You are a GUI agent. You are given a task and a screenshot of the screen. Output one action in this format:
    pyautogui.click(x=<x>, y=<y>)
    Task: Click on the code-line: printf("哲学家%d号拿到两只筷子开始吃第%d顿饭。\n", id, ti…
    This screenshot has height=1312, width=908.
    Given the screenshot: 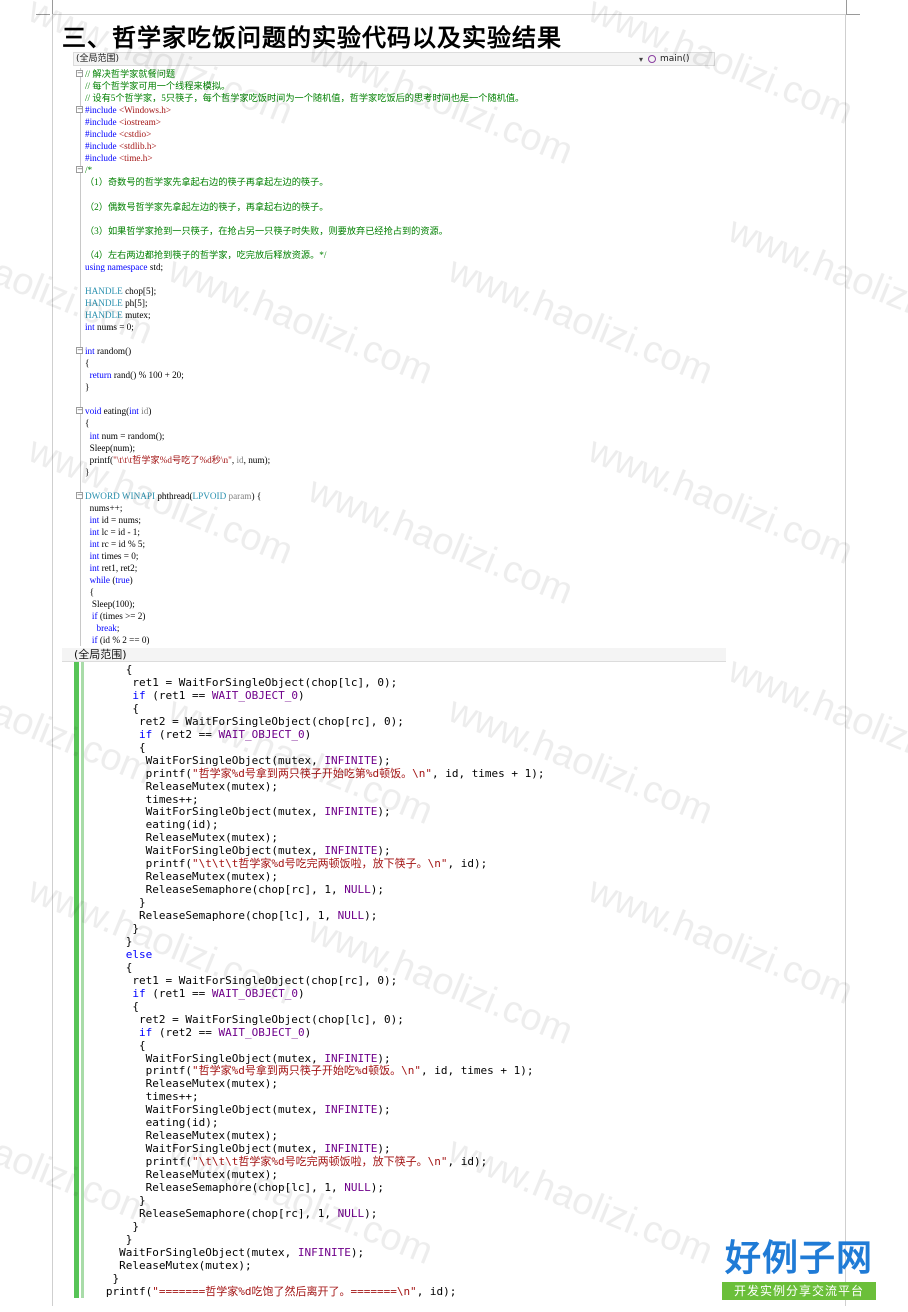 What is the action you would take?
    pyautogui.click(x=315, y=773)
    